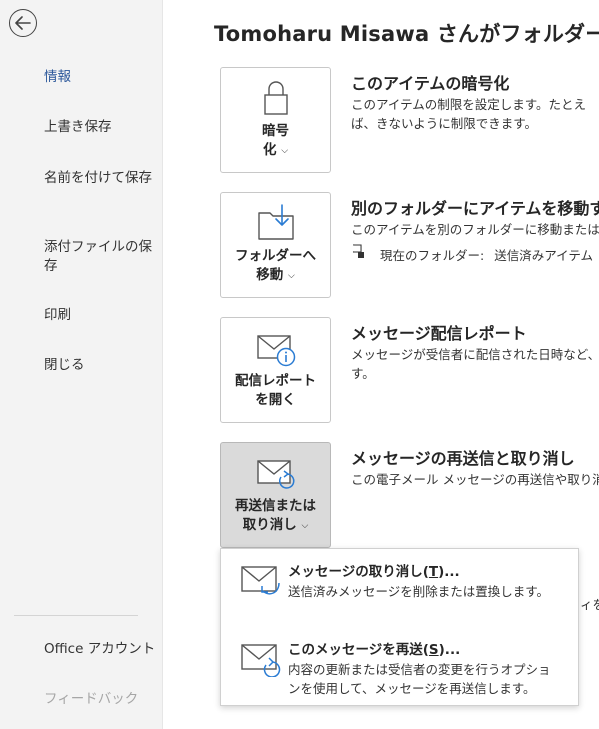 The image size is (599, 729). I want to click on move-to-folder-icon, so click(275, 222).